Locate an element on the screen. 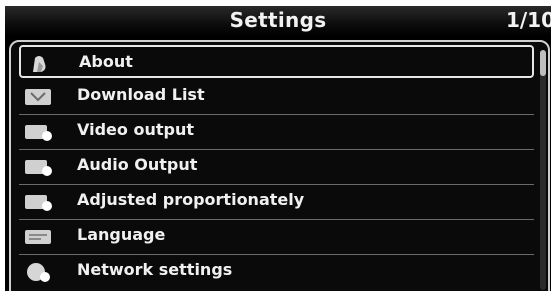 This screenshot has height=291, width=551. menu-item-label: Network settings is located at coordinates (155, 269).